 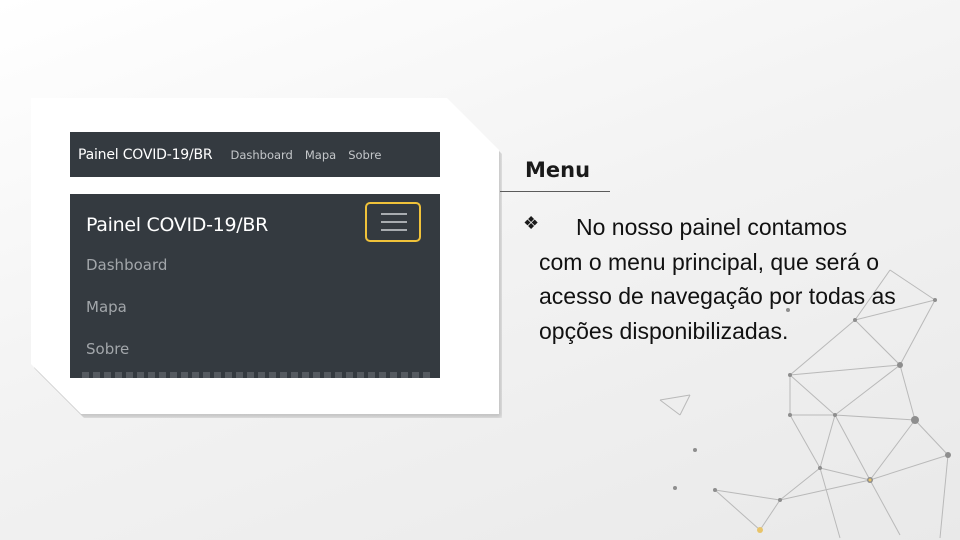 I want to click on mobile-nav-item-dashboard: Dashboard, so click(x=126, y=265).